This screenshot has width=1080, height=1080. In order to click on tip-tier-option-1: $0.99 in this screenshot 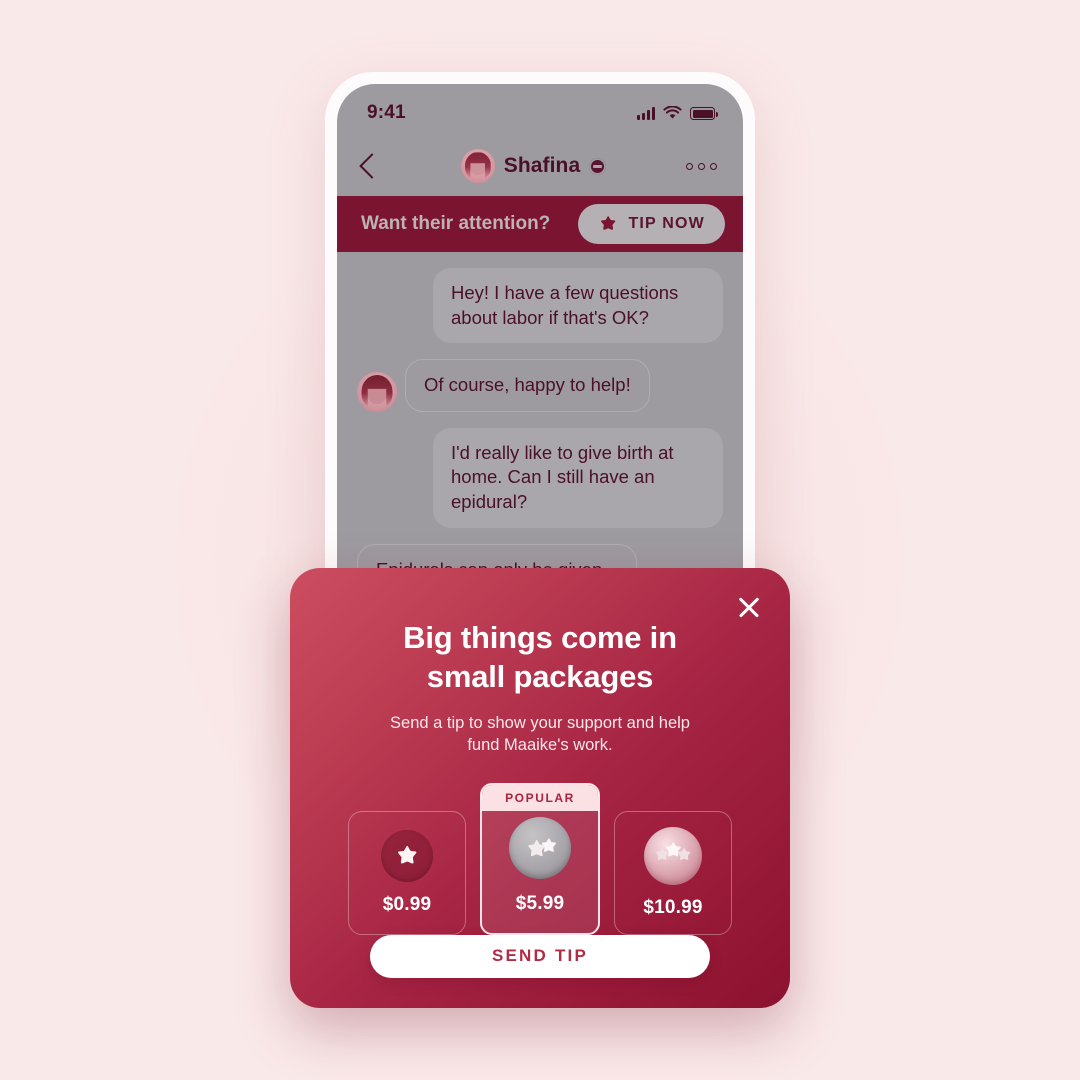, I will do `click(407, 872)`.